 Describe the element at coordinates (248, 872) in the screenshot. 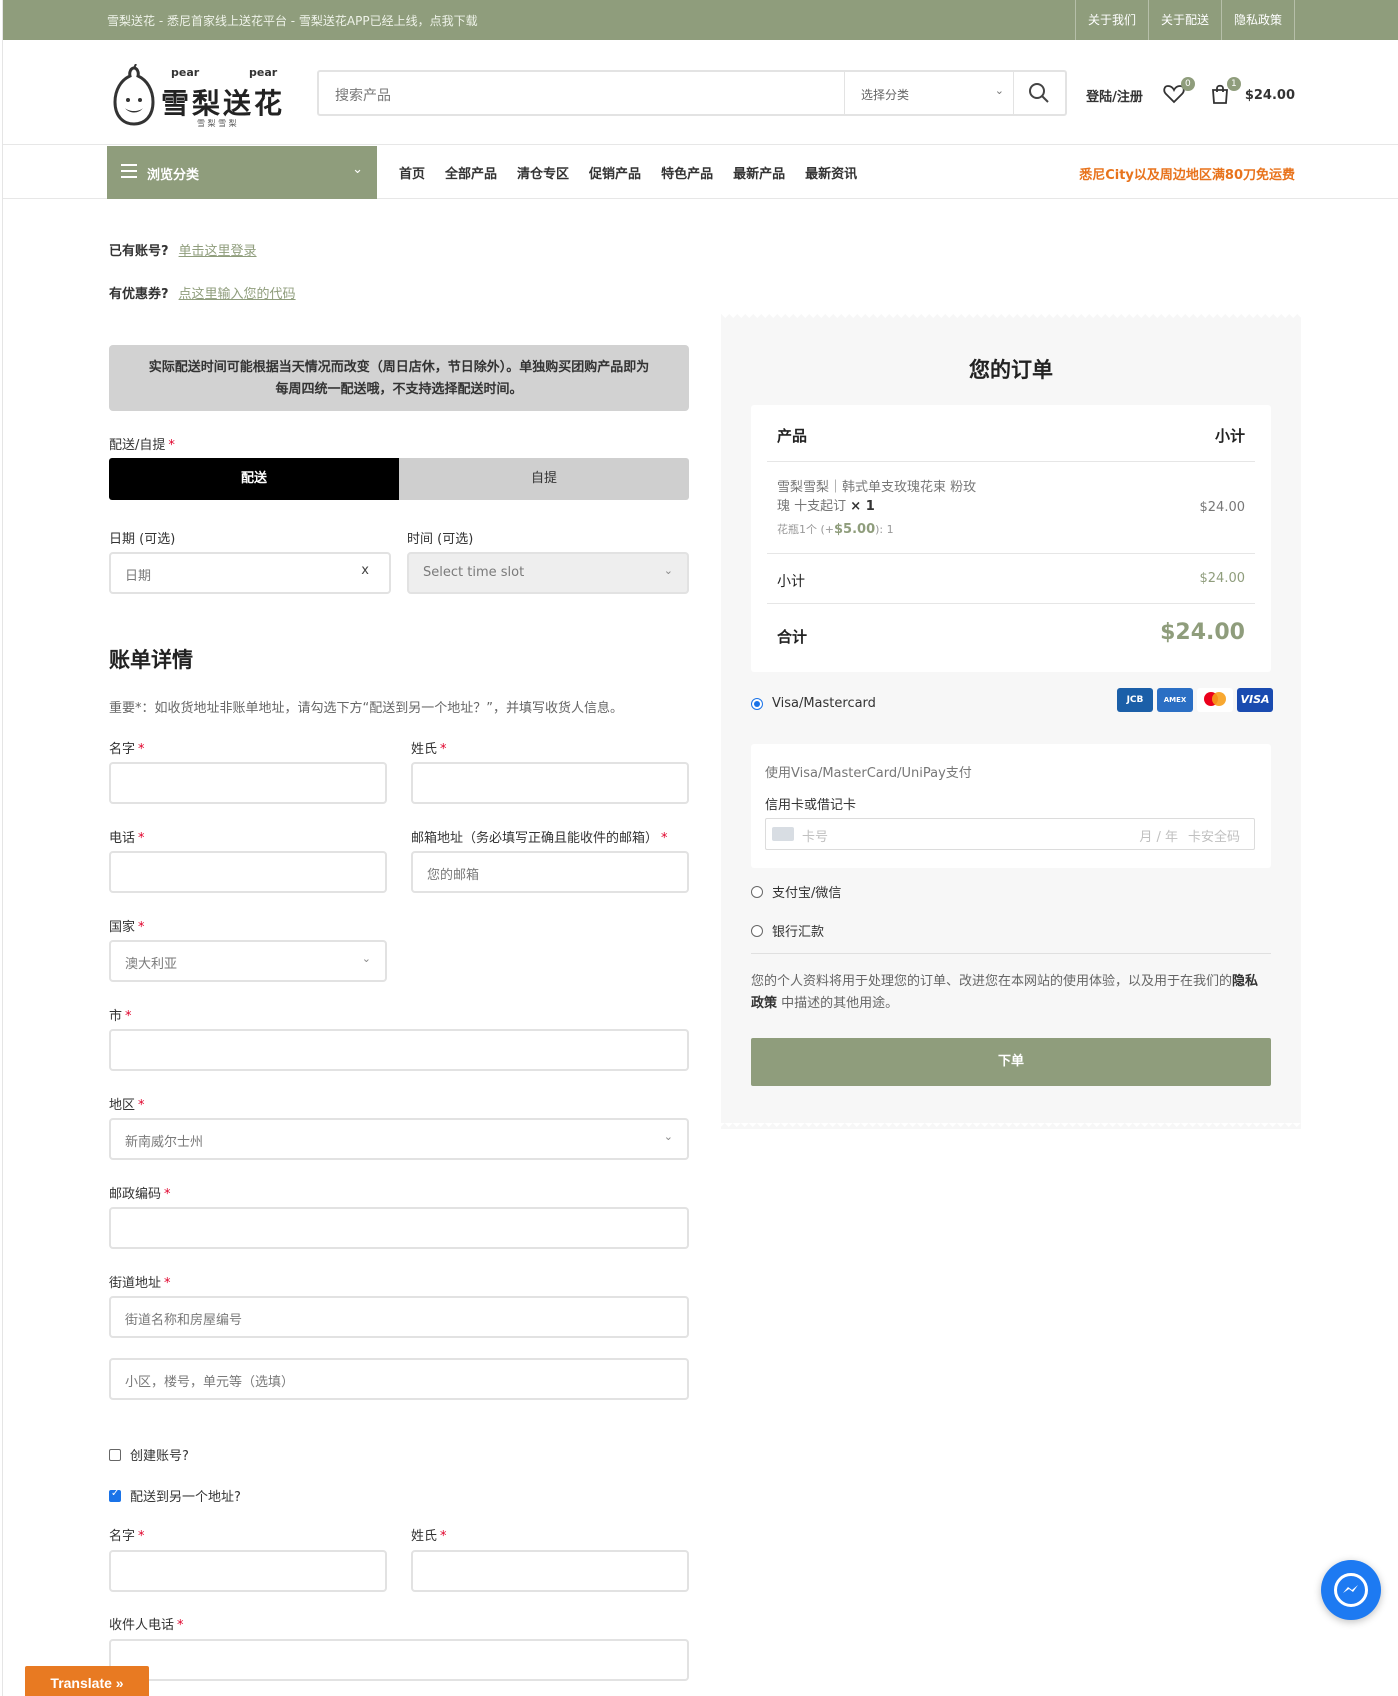

I see `phone-input` at that location.